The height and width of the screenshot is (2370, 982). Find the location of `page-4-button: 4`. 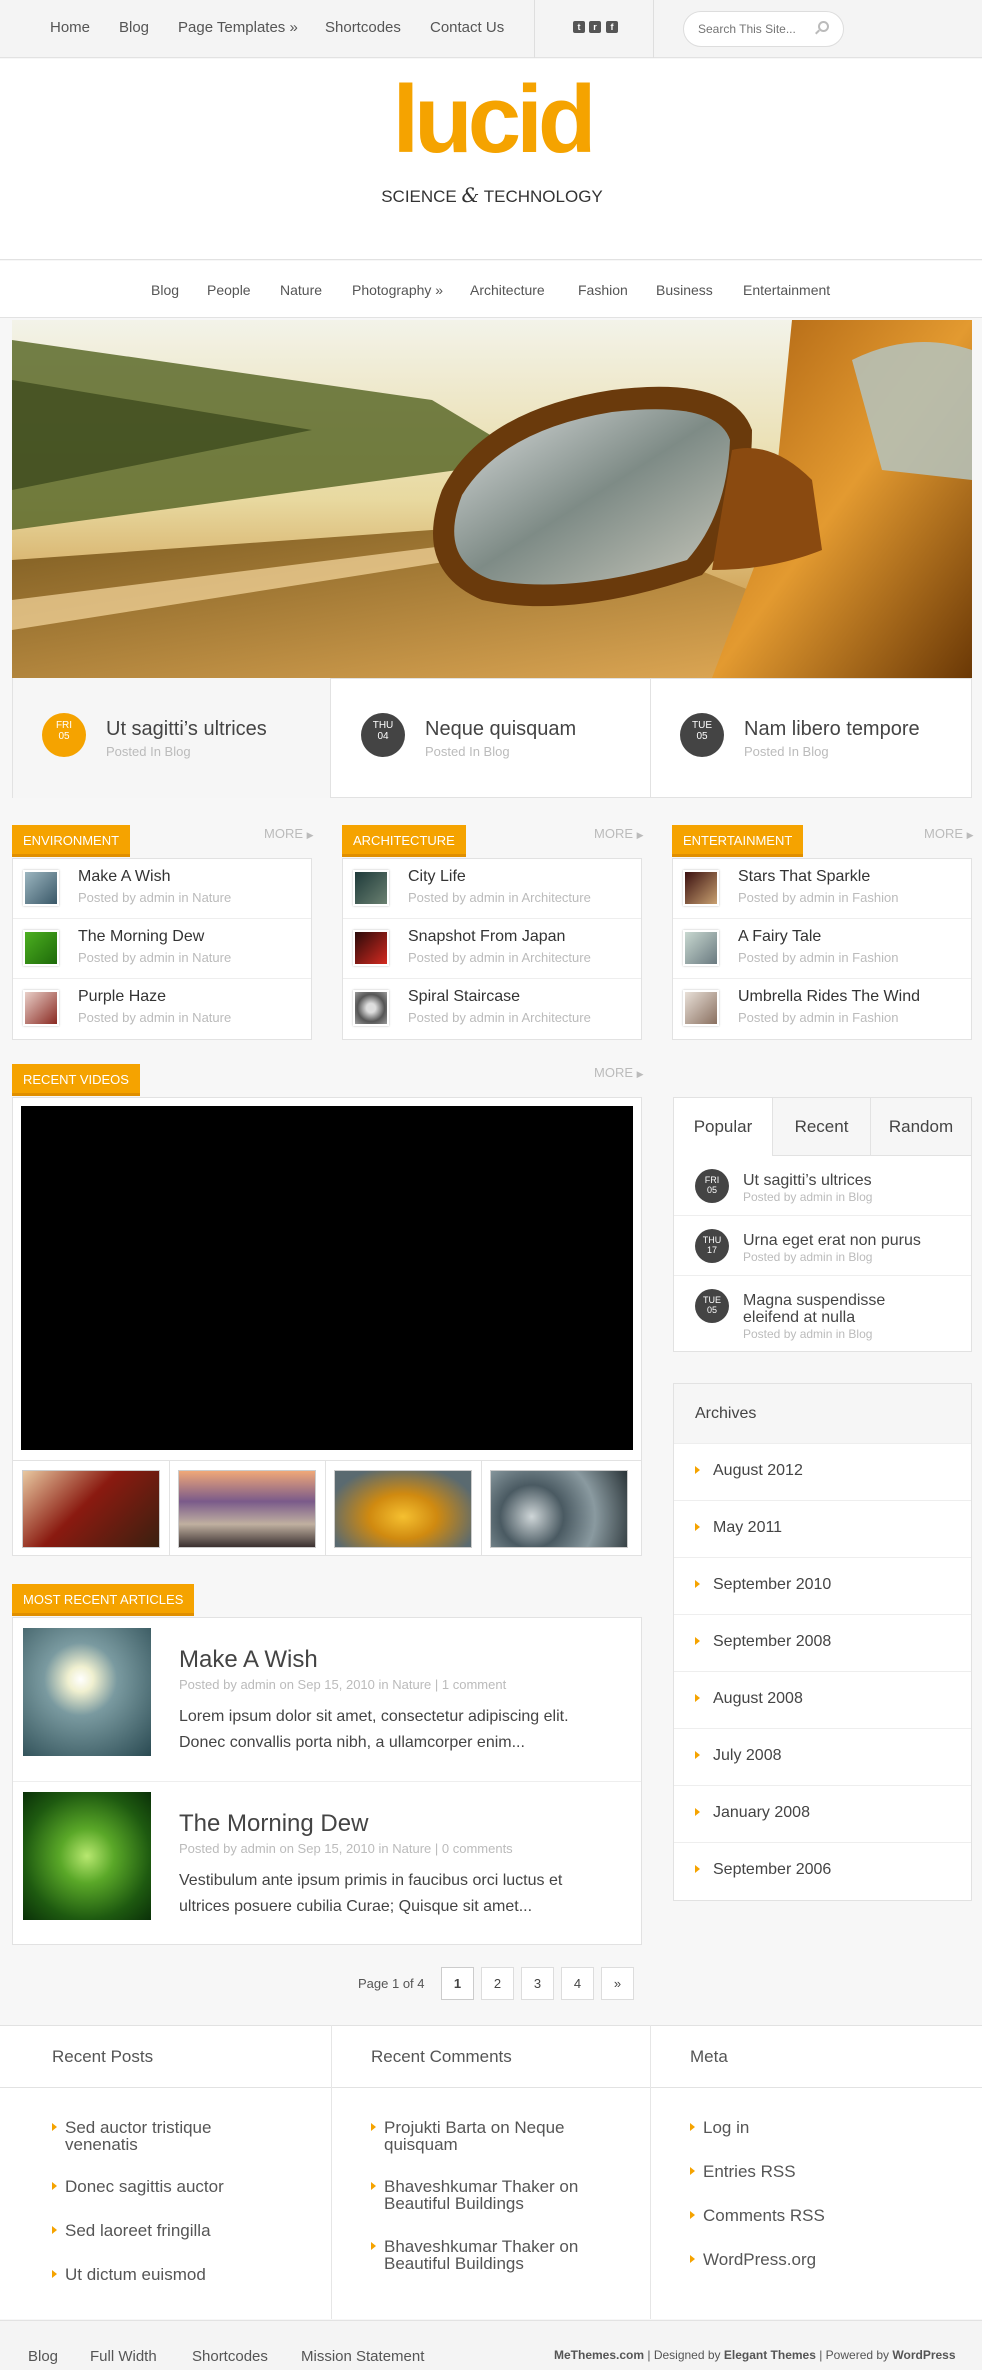

page-4-button: 4 is located at coordinates (577, 1983).